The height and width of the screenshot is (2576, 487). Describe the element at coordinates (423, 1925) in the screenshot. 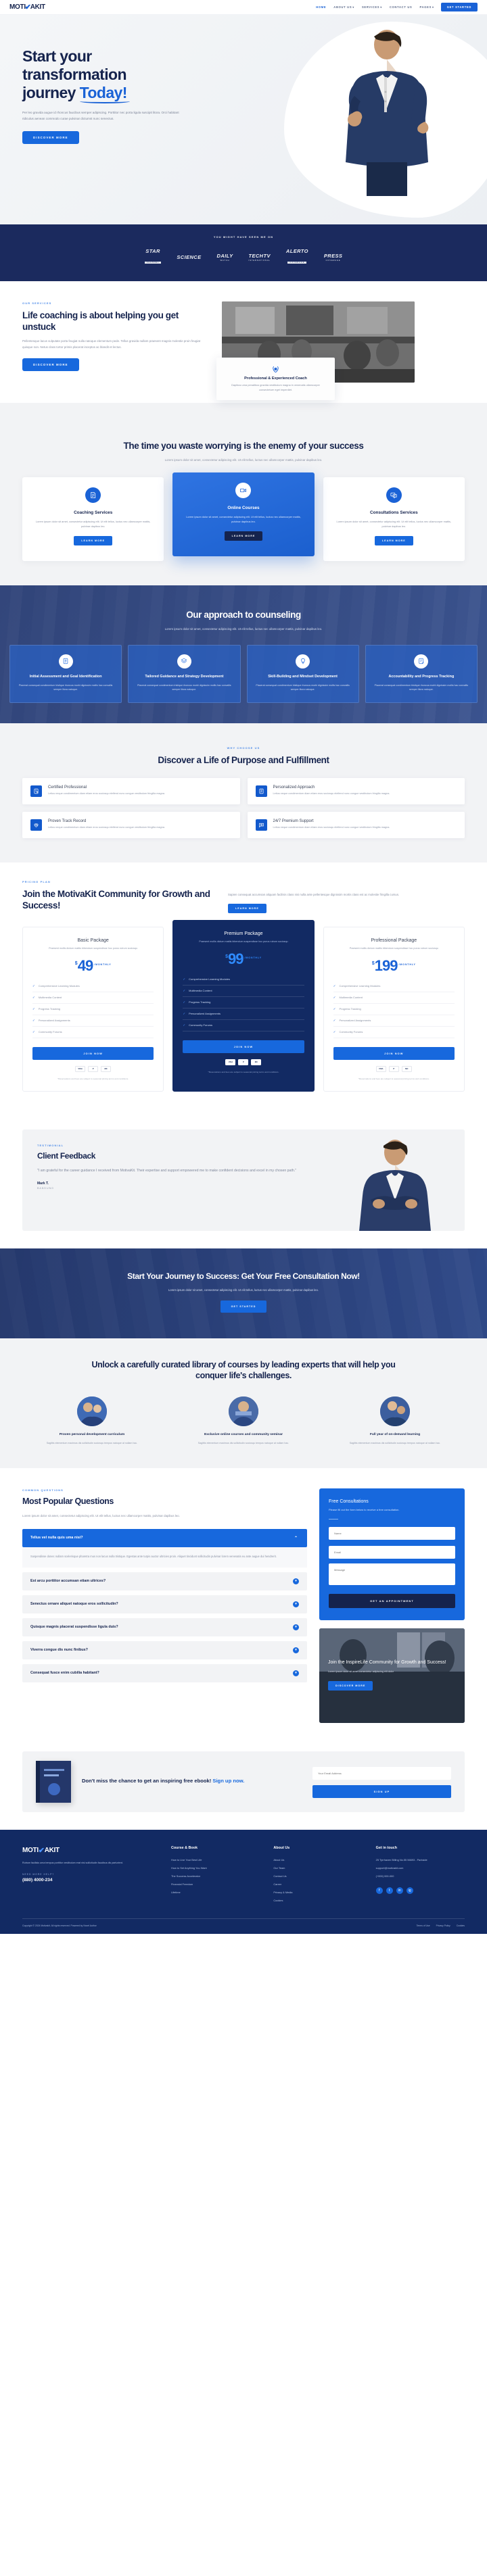

I see `terms-link: Terms of Use` at that location.